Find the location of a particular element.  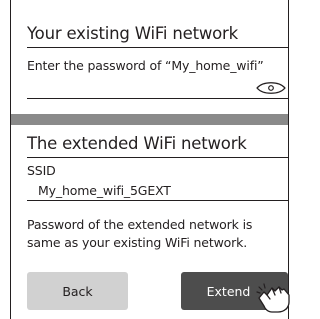

hand-pointer-icon is located at coordinates (273, 298).